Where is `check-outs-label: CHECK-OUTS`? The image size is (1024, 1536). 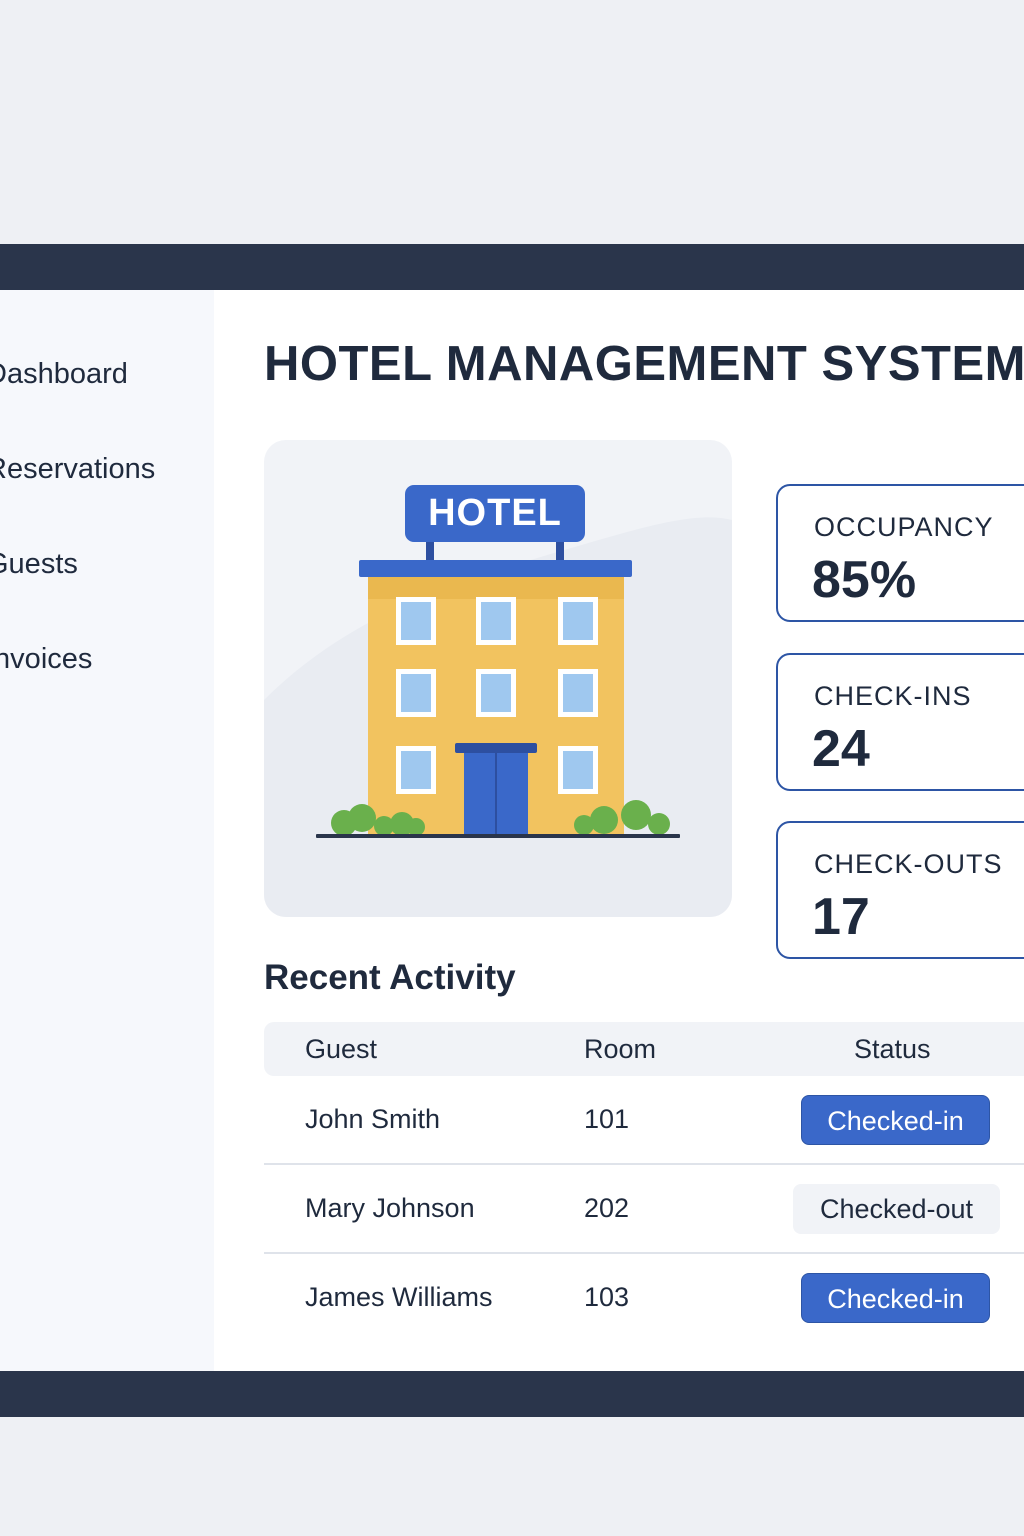 check-outs-label: CHECK-OUTS is located at coordinates (908, 864).